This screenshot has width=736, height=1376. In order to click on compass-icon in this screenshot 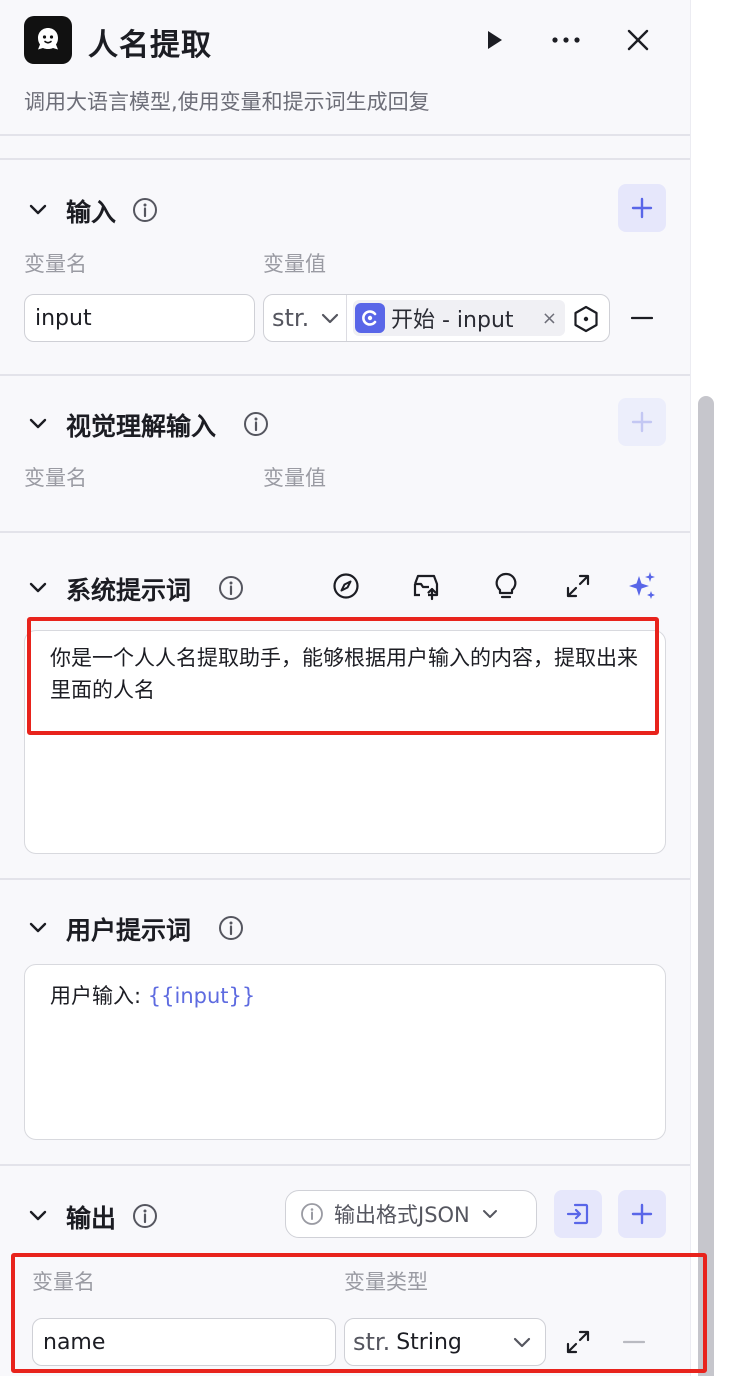, I will do `click(346, 586)`.